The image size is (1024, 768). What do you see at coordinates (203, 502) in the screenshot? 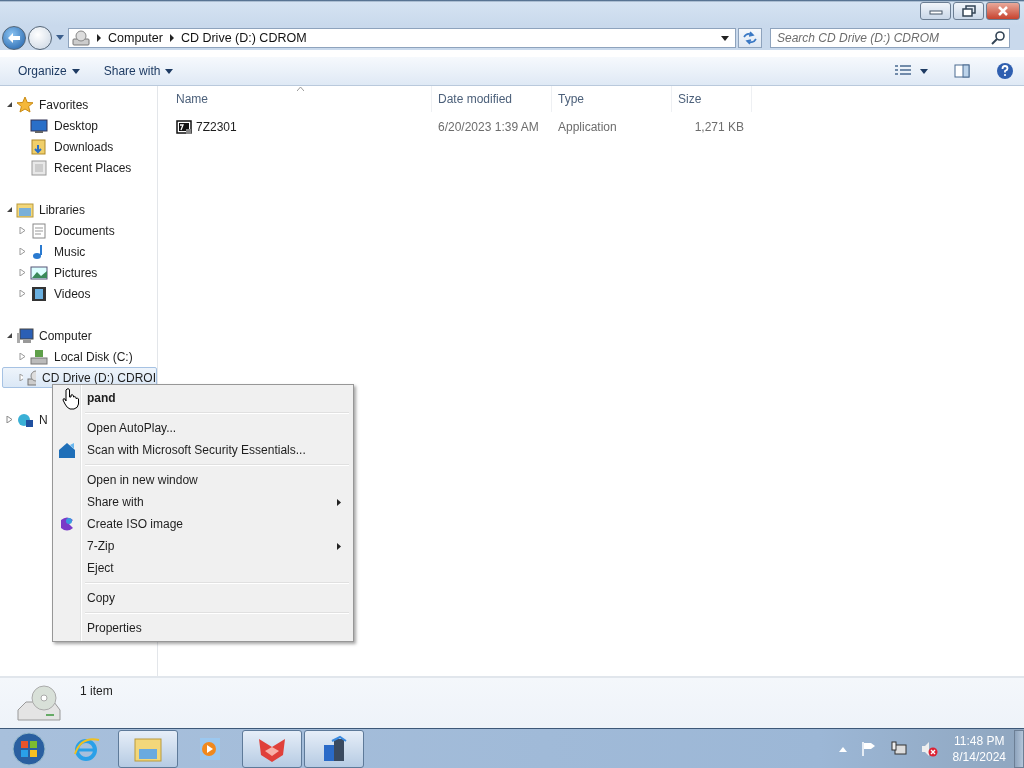
I see `menu-item: Share with` at bounding box center [203, 502].